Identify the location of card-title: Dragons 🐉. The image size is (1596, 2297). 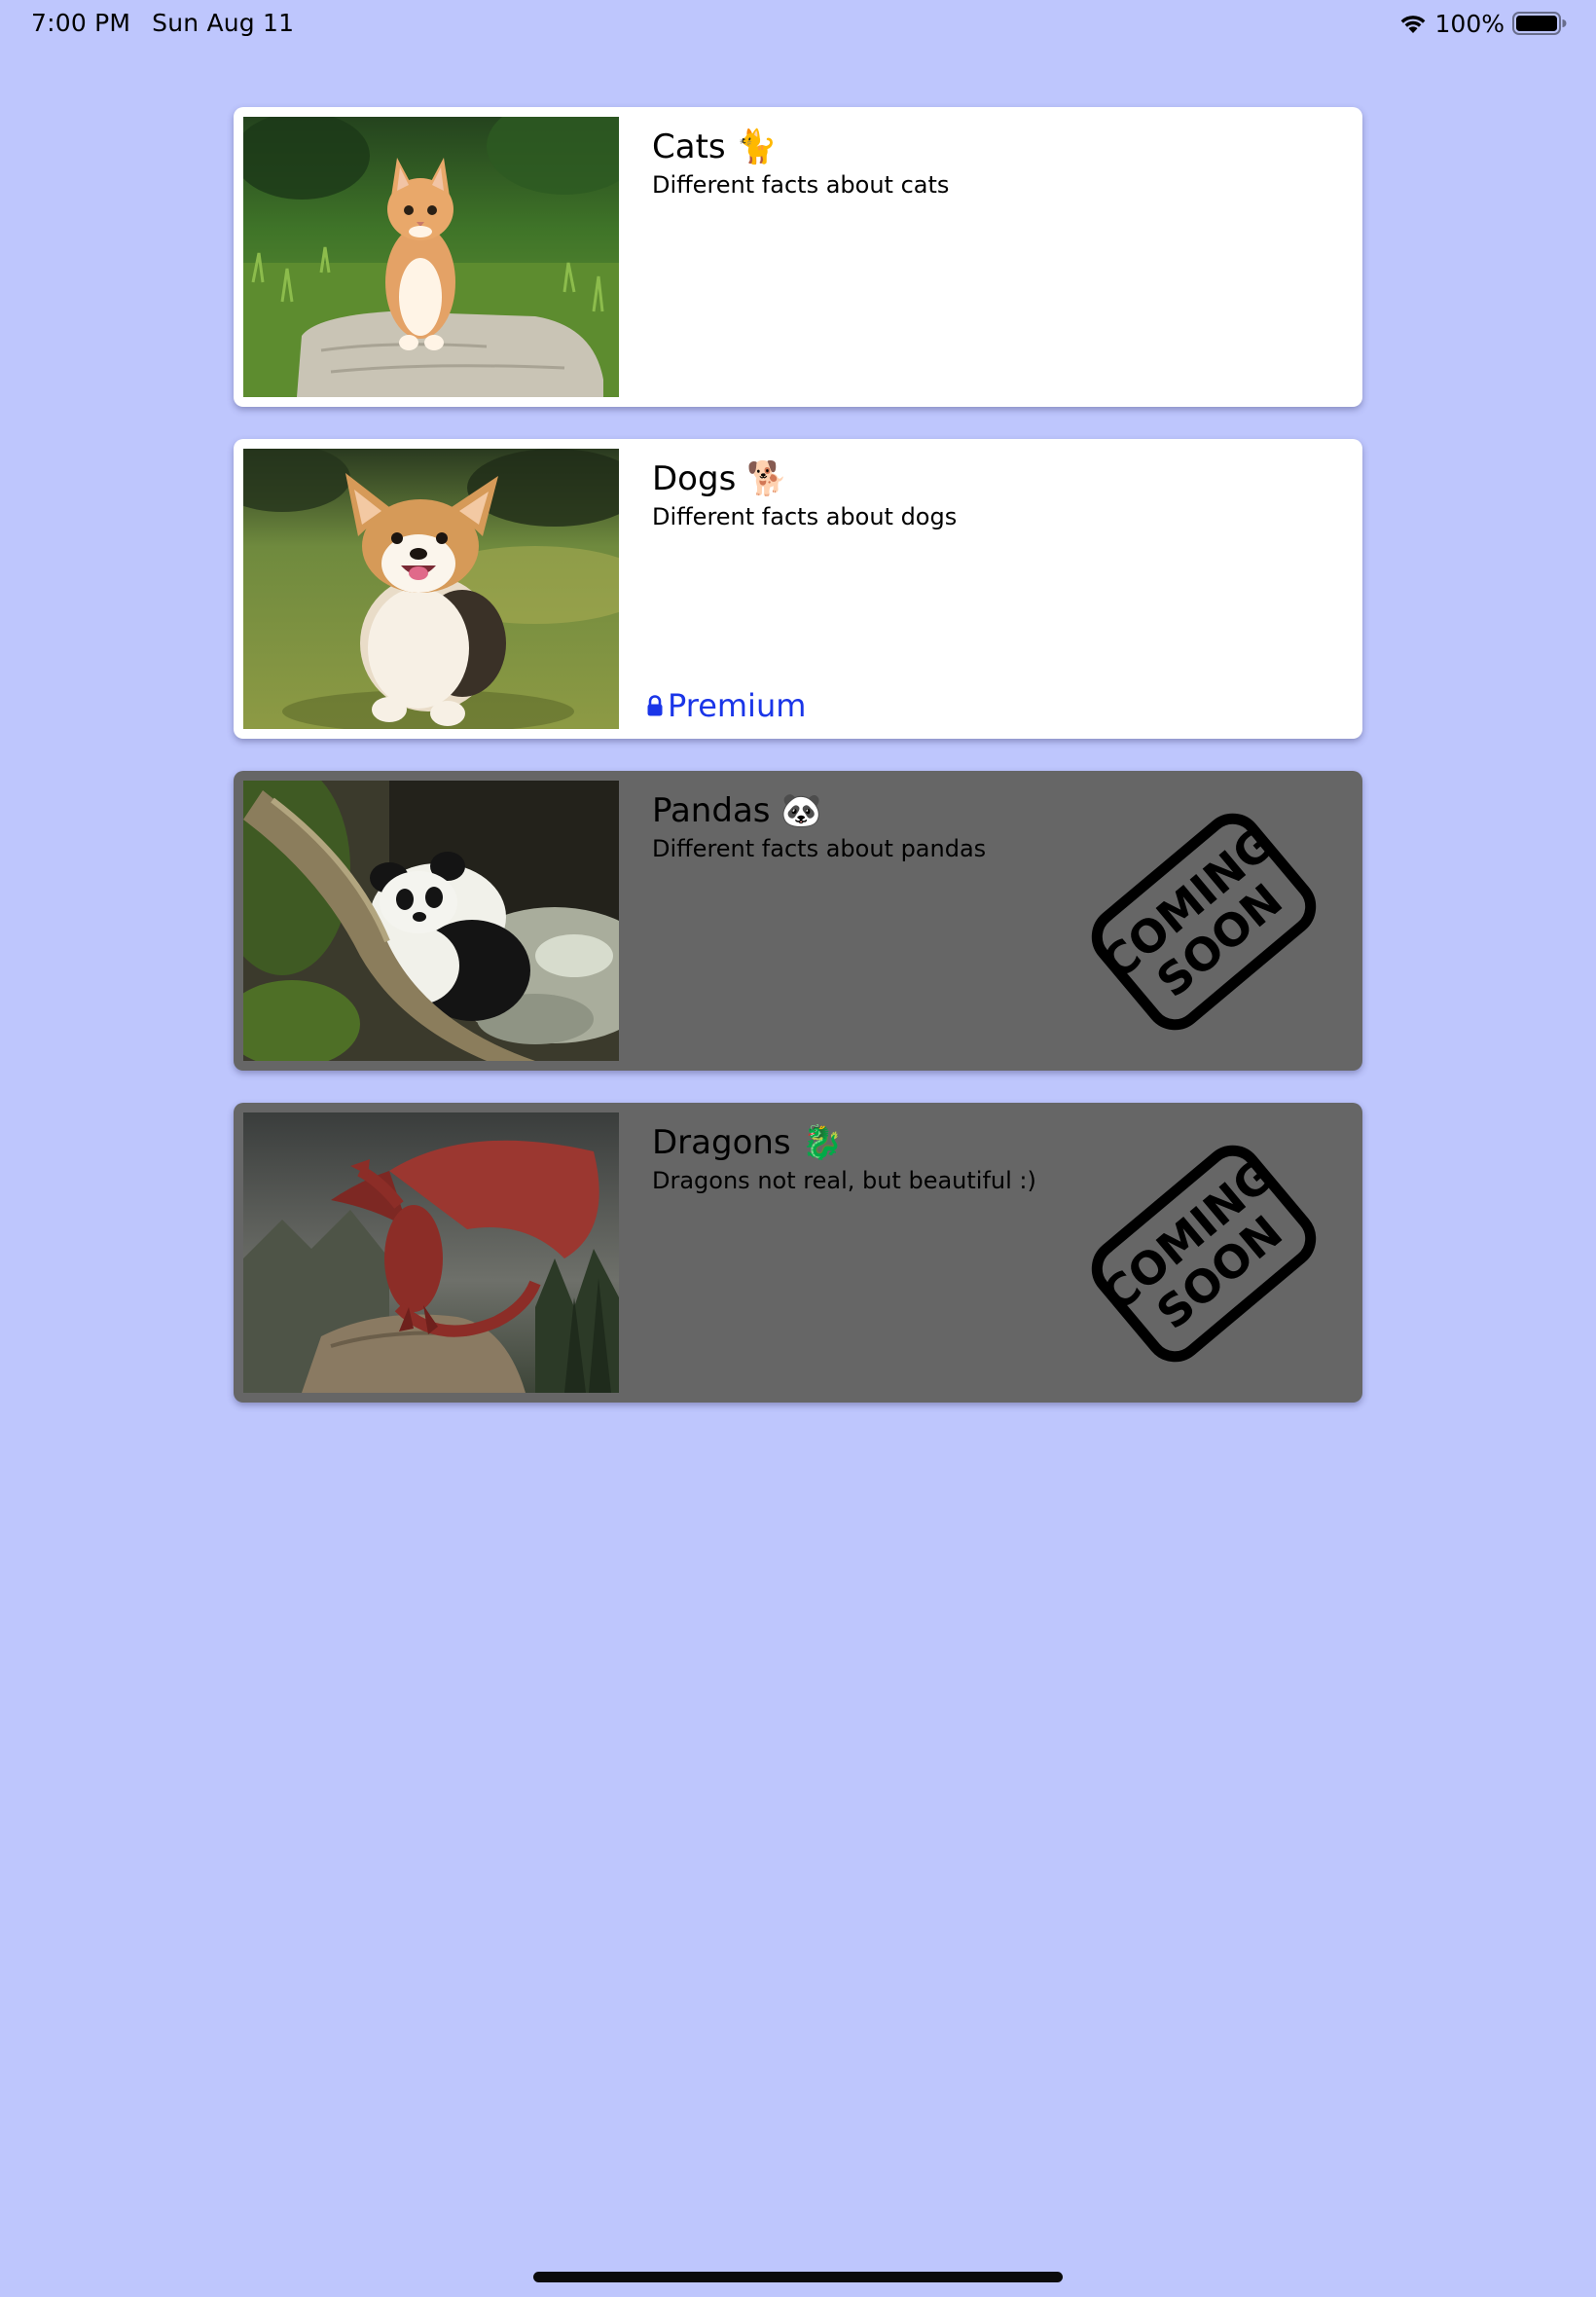
(747, 1142).